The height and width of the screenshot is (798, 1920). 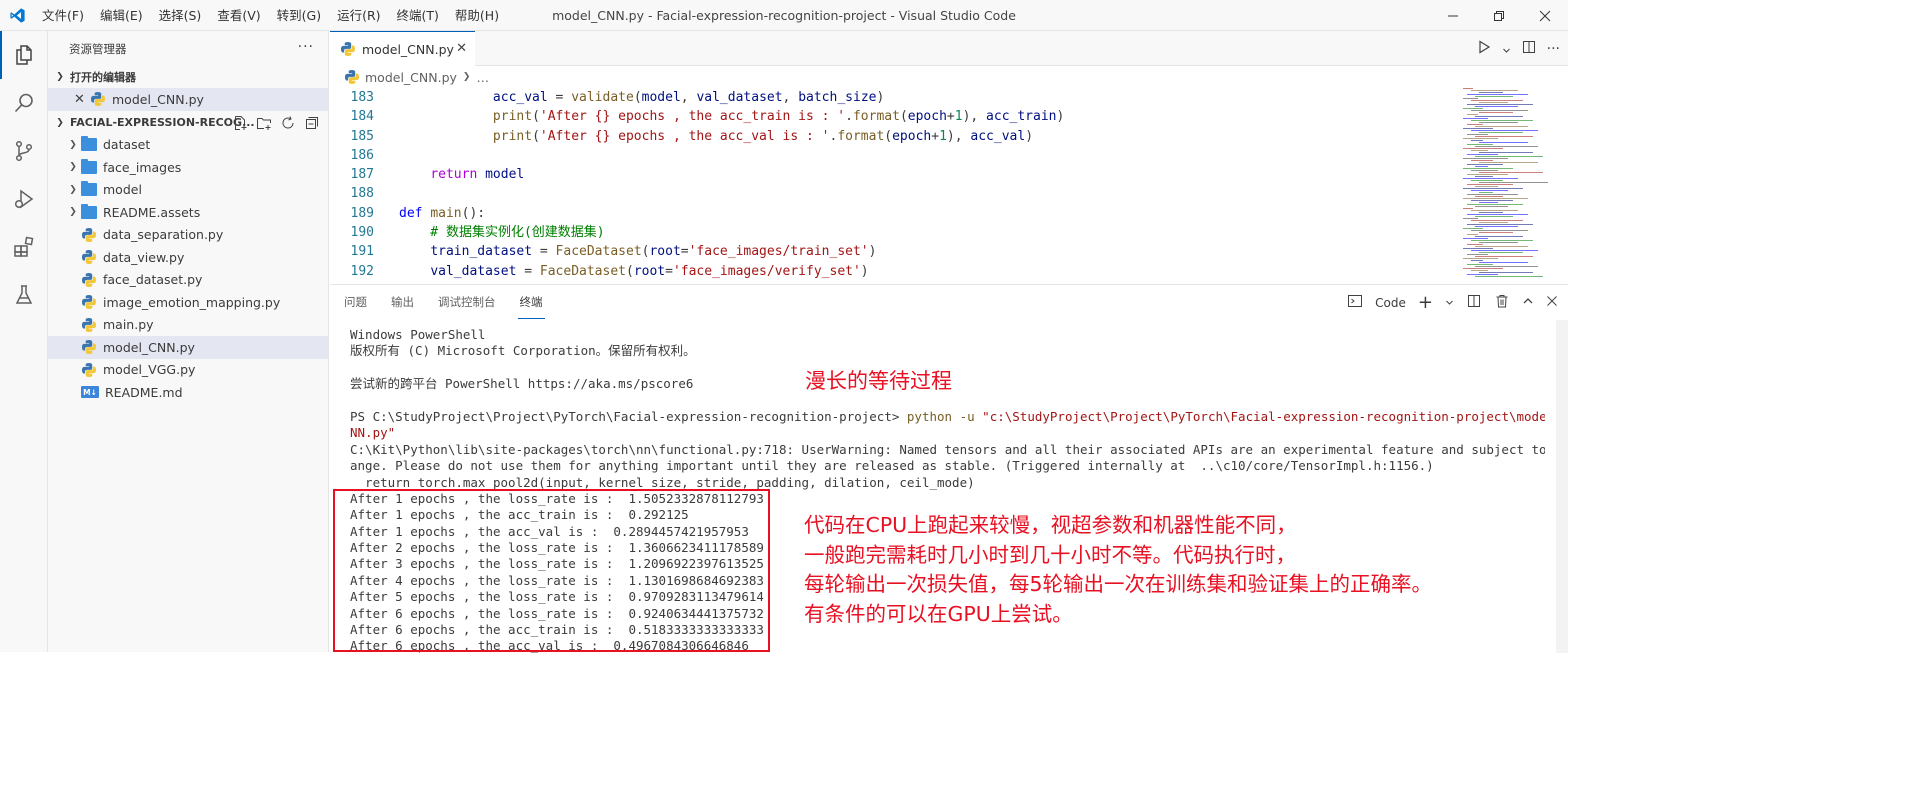 What do you see at coordinates (180, 15) in the screenshot?
I see `menu-item: 选择(S)` at bounding box center [180, 15].